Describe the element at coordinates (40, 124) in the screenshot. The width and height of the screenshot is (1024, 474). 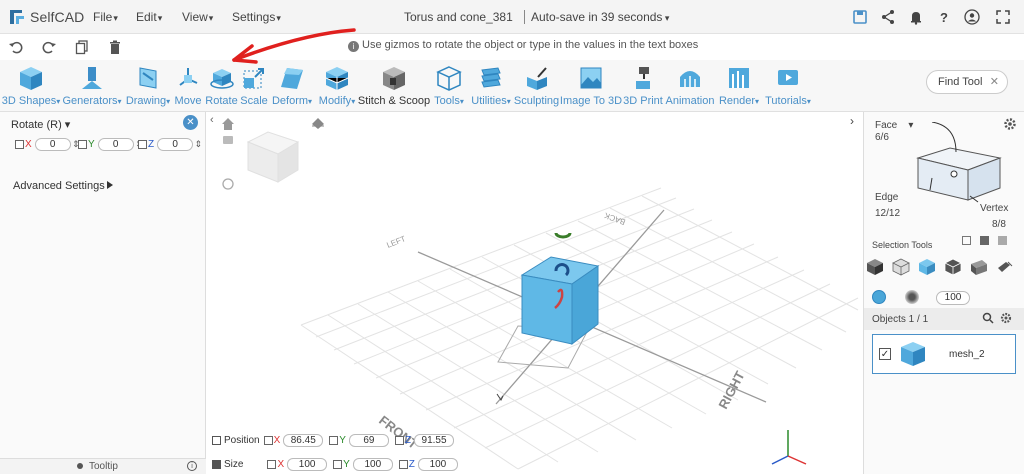
I see `panel-title: Rotate (R) ▾` at that location.